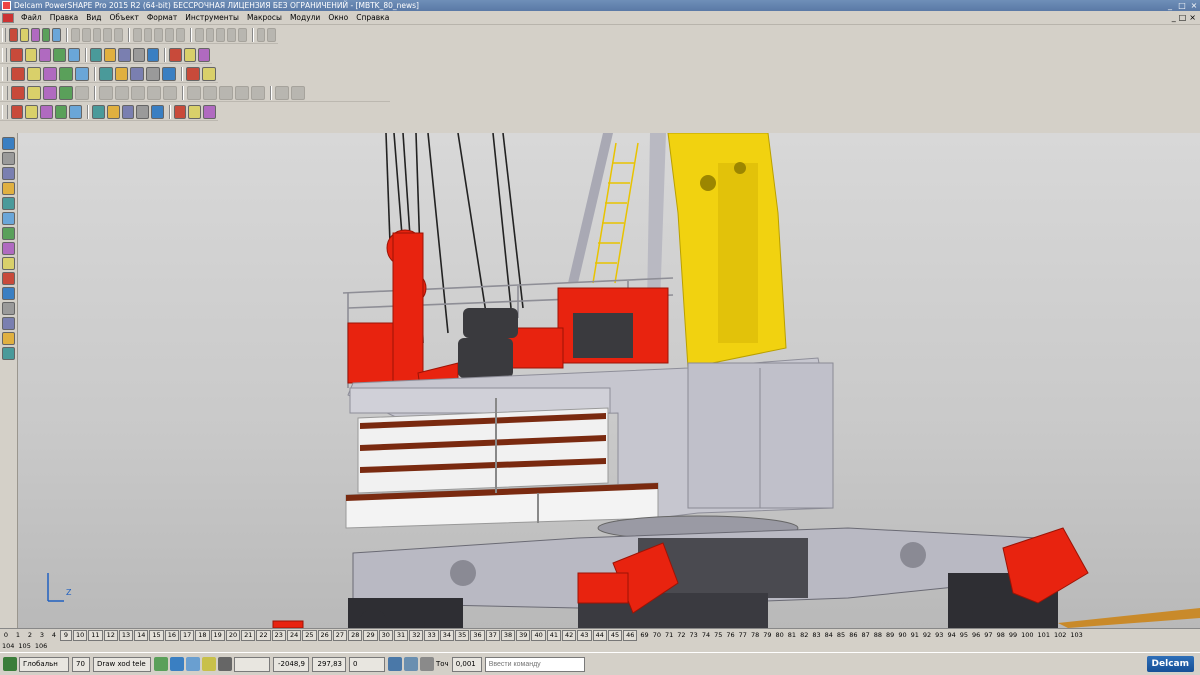 This screenshot has height=675, width=1200. What do you see at coordinates (35, 34) in the screenshot?
I see `save-icon` at bounding box center [35, 34].